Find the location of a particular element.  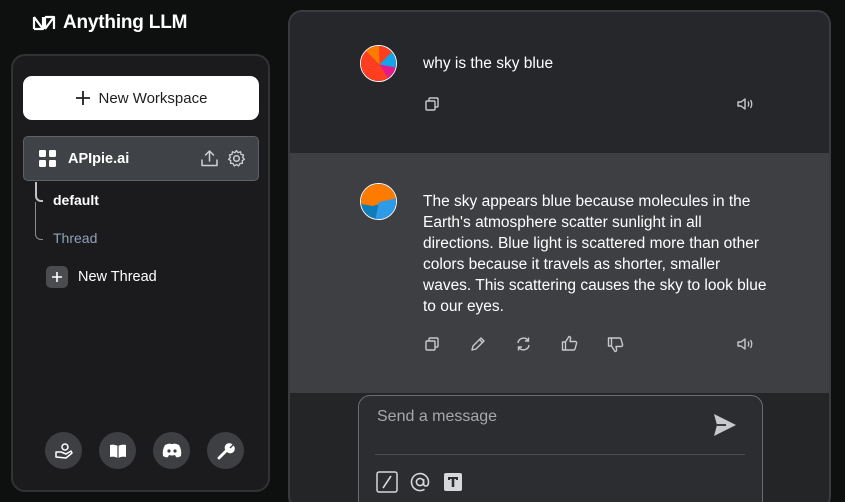

gear-icon is located at coordinates (236, 158).